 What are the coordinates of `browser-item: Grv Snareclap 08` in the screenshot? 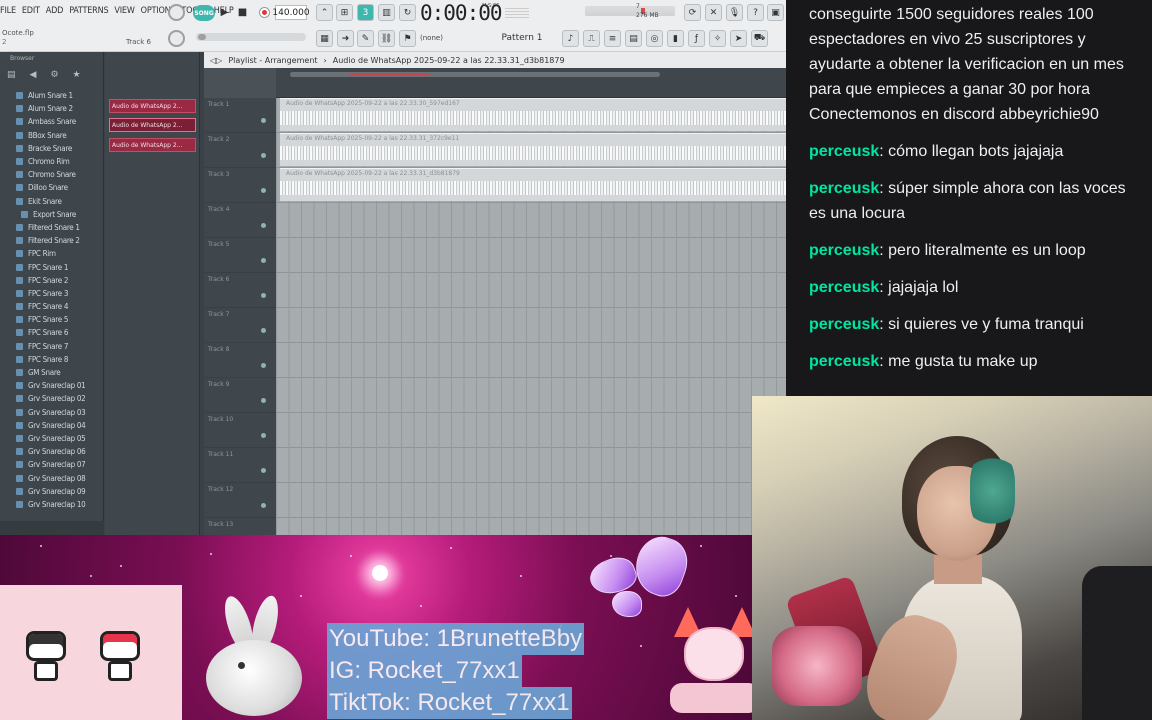 It's located at (52, 477).